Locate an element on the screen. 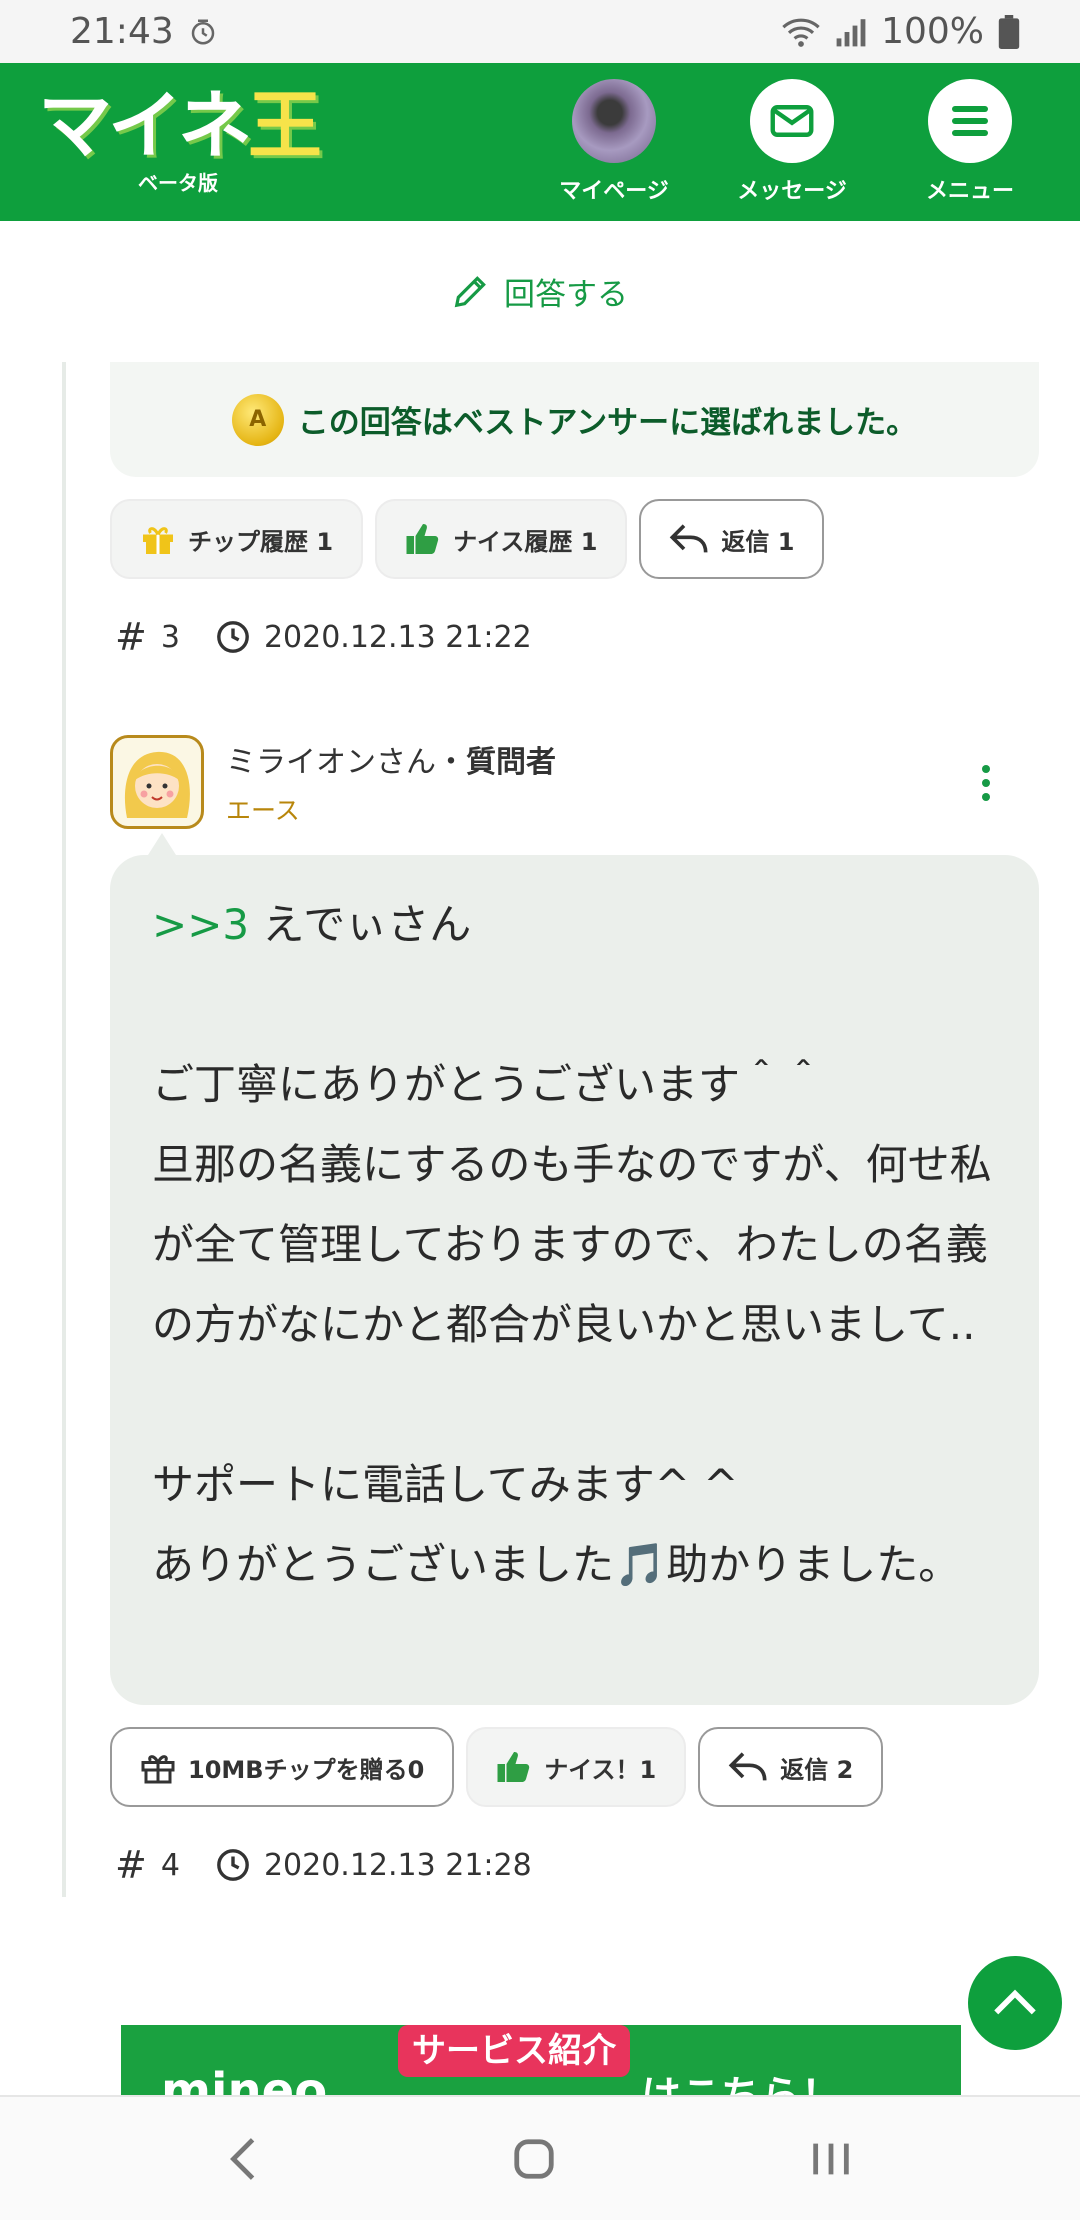 Image resolution: width=1080 pixels, height=2220 pixels. post3-actions: チップ履歴 1 ナイス履歴 1 返信 1 is located at coordinates (467, 539).